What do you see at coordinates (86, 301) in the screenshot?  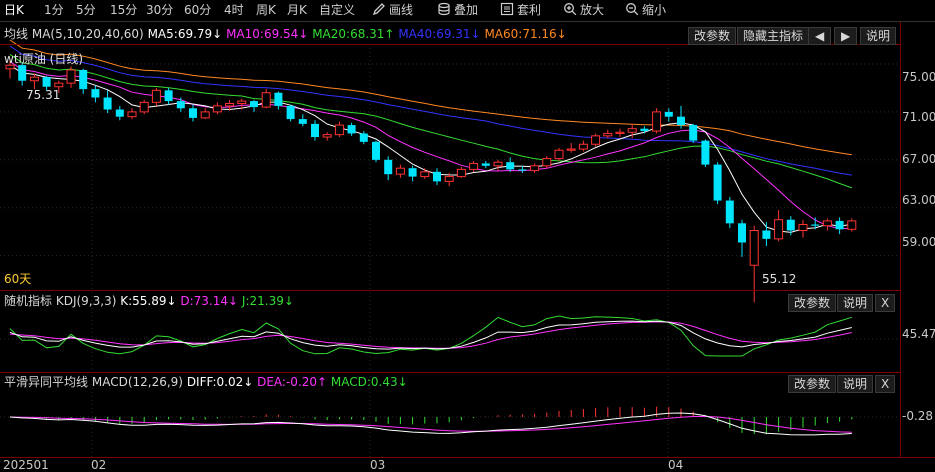 I see `kdj-name: KDJ(9,3,3)` at bounding box center [86, 301].